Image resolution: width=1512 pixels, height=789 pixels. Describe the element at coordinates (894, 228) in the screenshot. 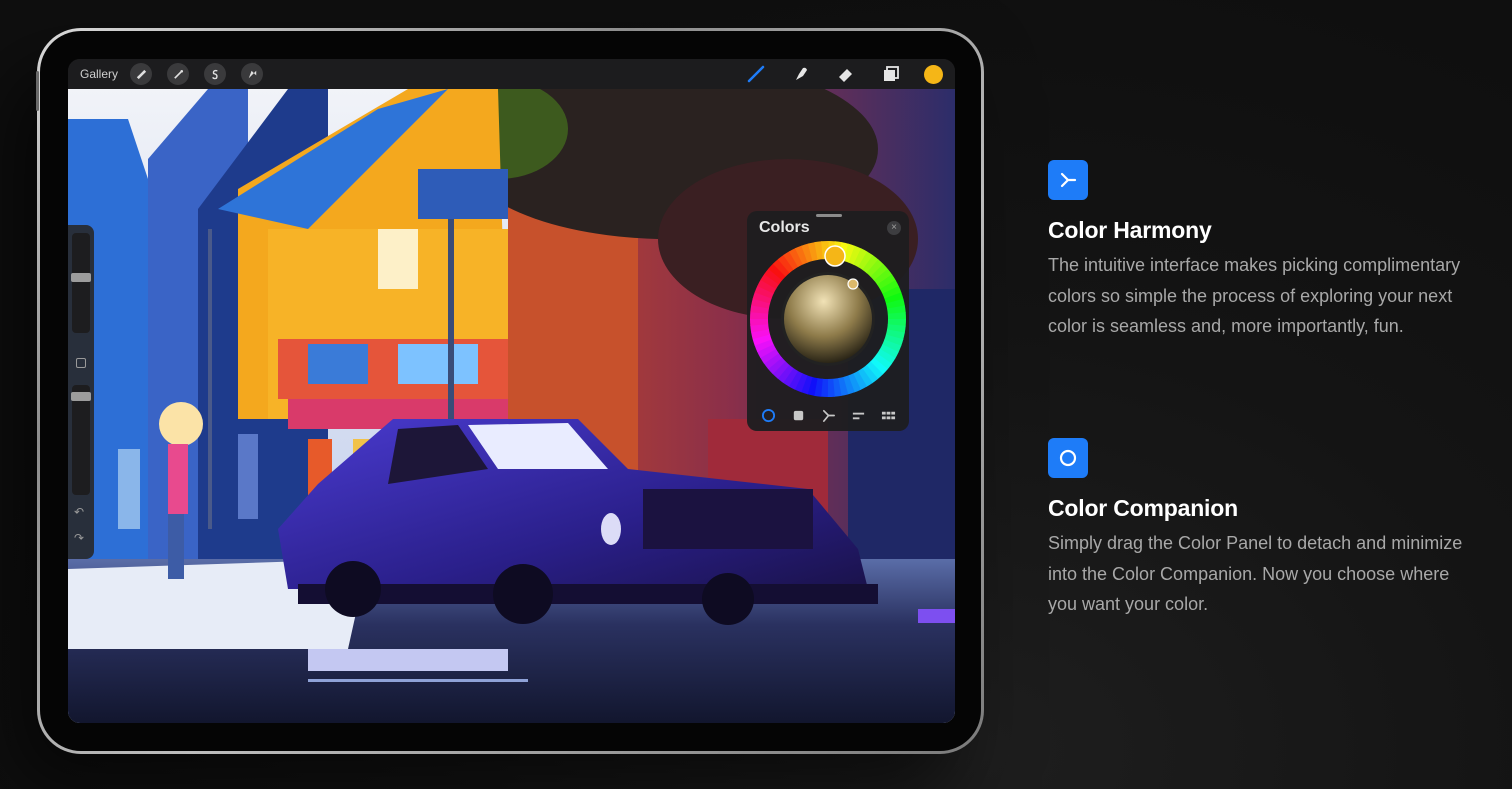

I see `close-icon: ×` at that location.